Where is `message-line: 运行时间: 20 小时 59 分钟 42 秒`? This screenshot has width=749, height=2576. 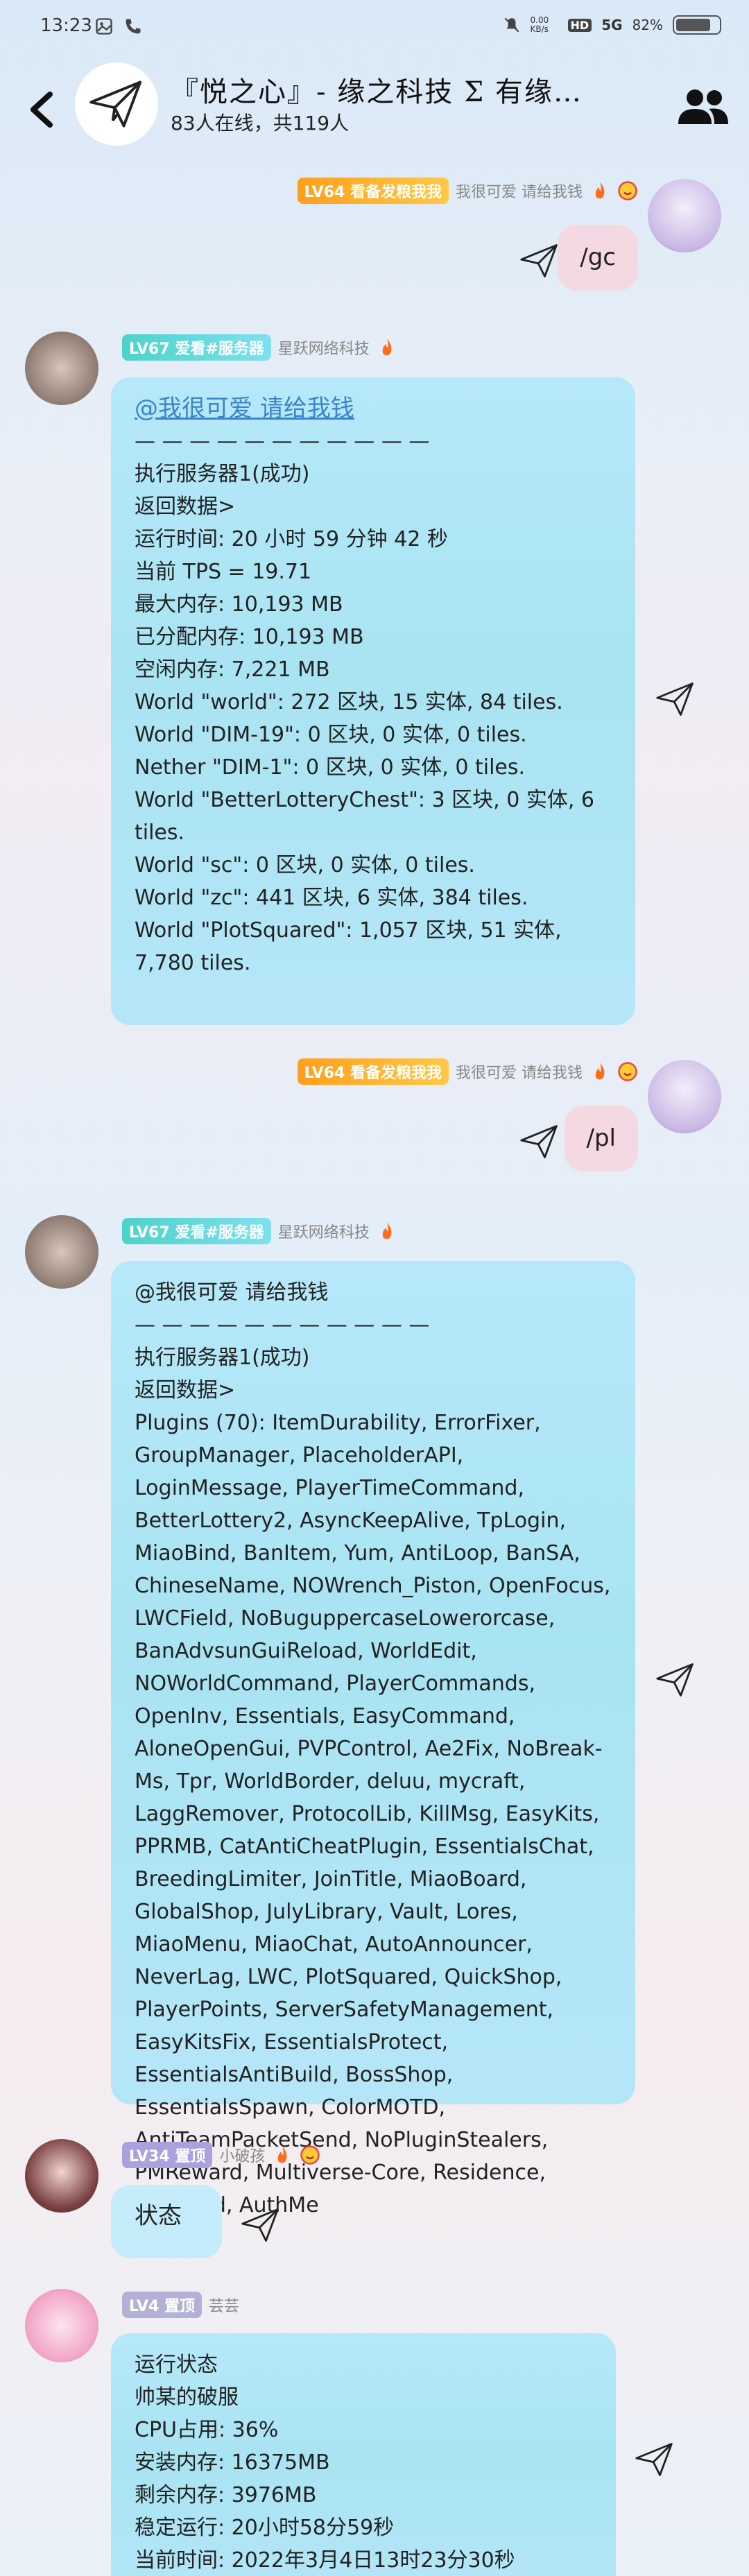
message-line: 运行时间: 20 小时 59 分钟 42 秒 is located at coordinates (291, 539).